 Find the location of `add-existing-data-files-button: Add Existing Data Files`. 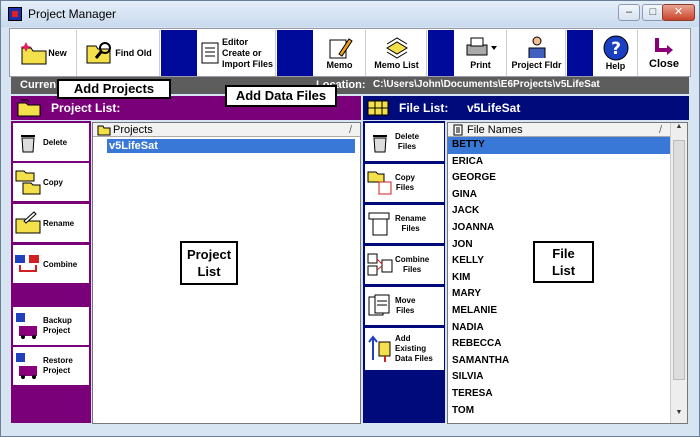

add-existing-data-files-button: Add Existing Data Files is located at coordinates (404, 349).